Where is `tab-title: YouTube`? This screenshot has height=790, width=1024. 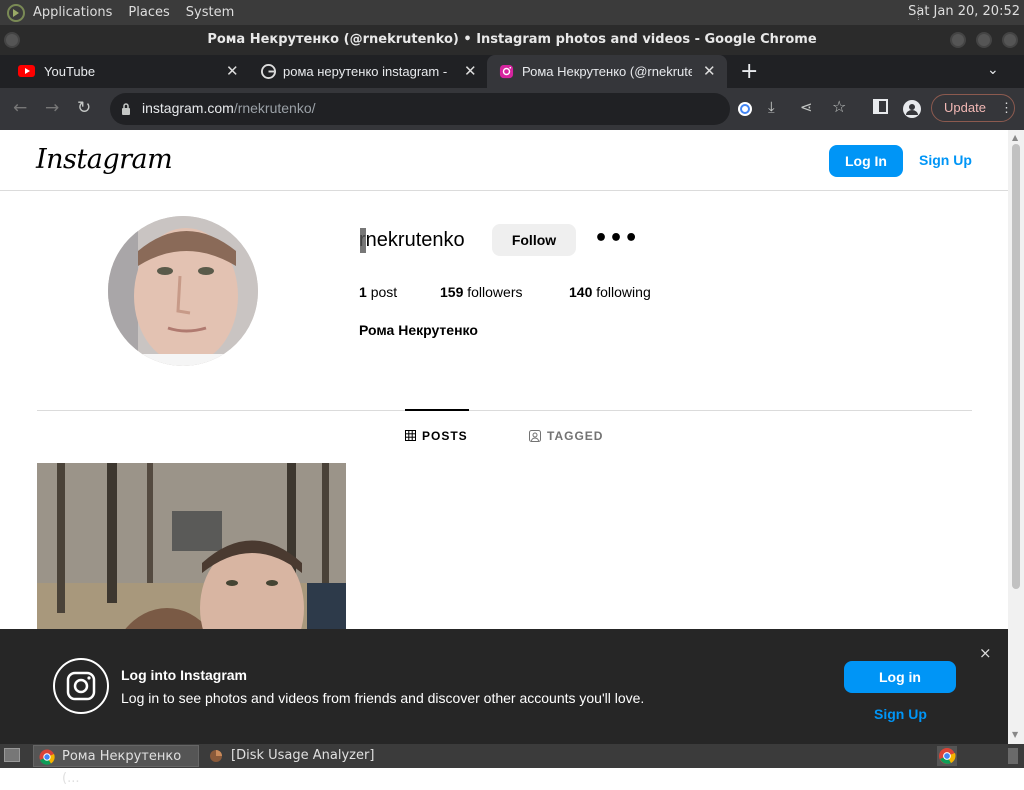 tab-title: YouTube is located at coordinates (70, 71).